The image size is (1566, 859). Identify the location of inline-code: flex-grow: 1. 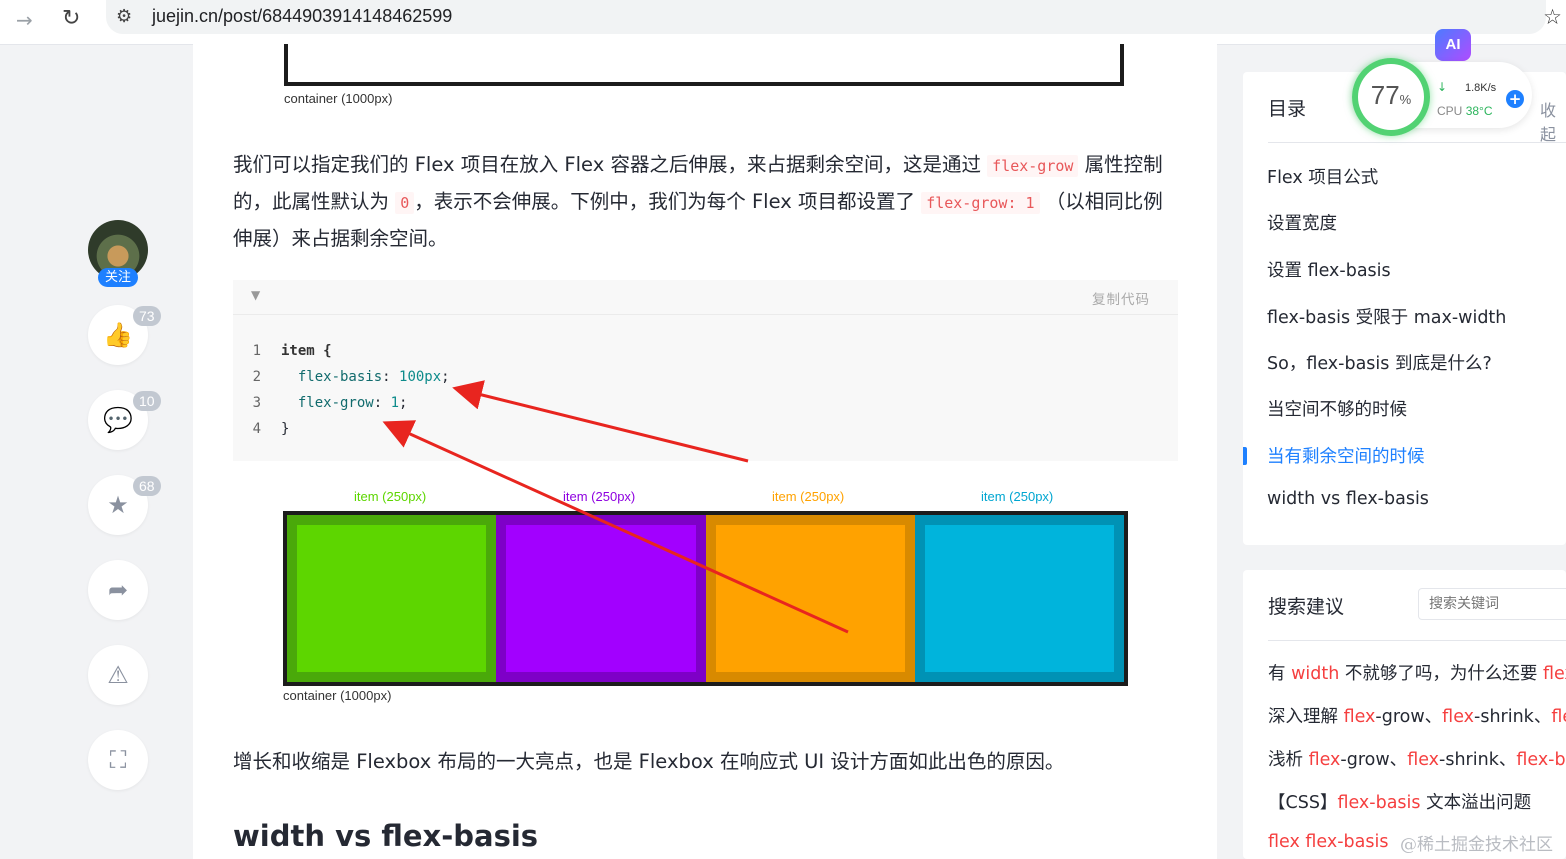
(980, 203).